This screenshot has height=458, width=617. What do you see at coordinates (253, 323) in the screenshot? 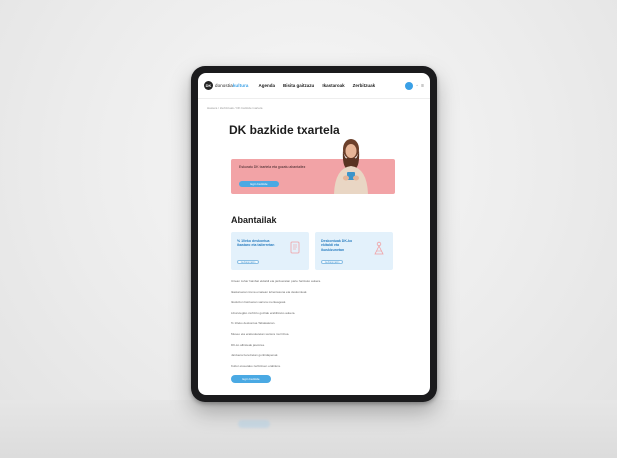
I see `list-item: % 10eko deskontua Tabakaleran.` at bounding box center [253, 323].